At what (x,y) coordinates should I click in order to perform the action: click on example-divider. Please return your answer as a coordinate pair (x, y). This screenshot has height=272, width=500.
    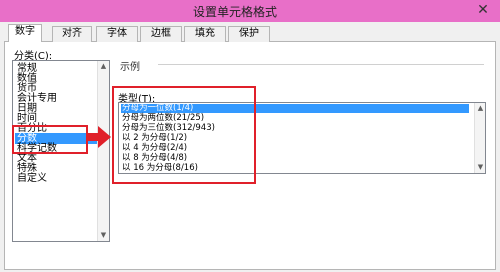
    Looking at the image, I should click on (321, 64).